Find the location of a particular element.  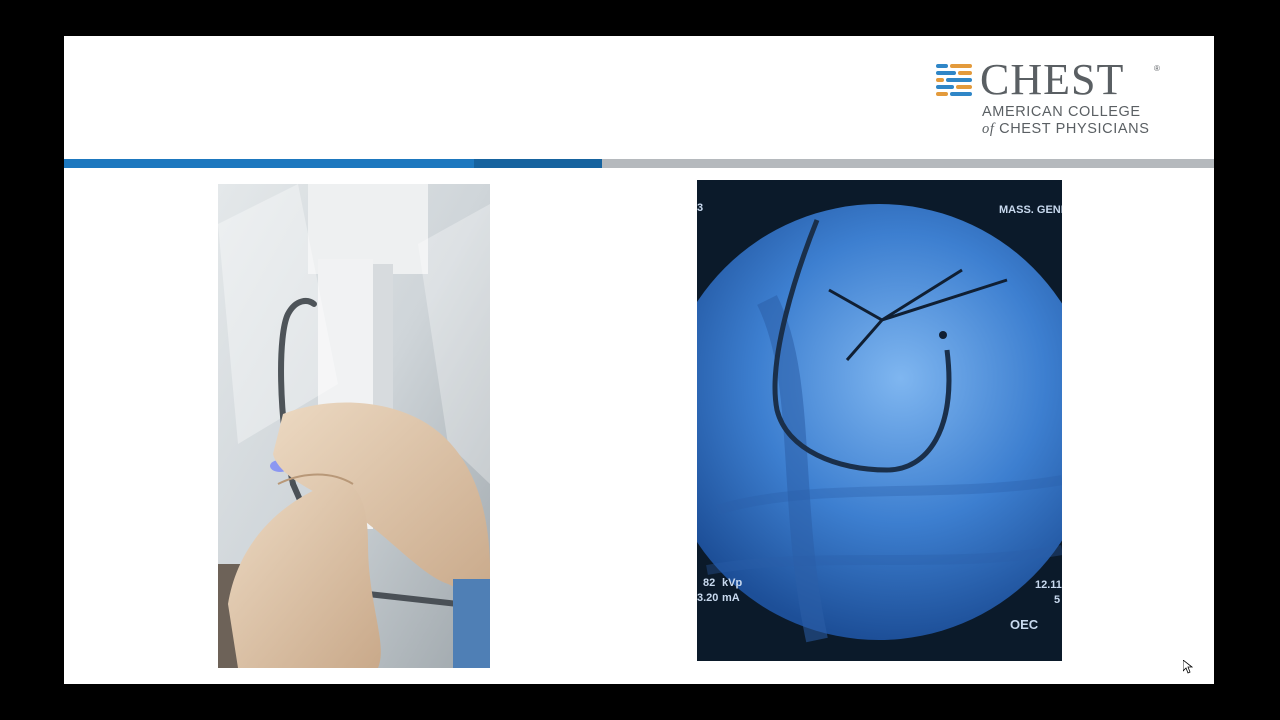

fluoro-label-top-right: MASS. GENER is located at coordinates (1030, 210).